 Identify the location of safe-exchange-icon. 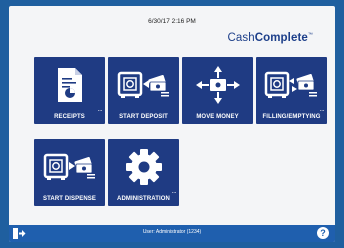
(291, 85).